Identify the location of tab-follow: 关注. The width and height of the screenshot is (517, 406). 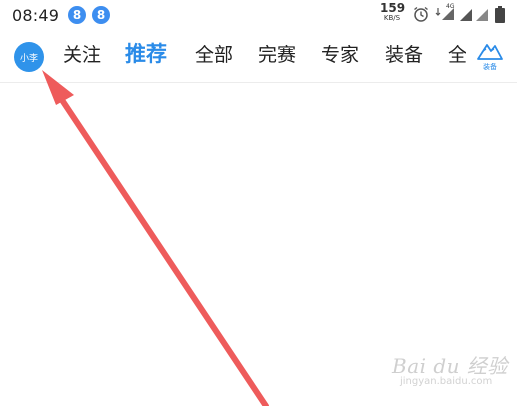
(82, 55).